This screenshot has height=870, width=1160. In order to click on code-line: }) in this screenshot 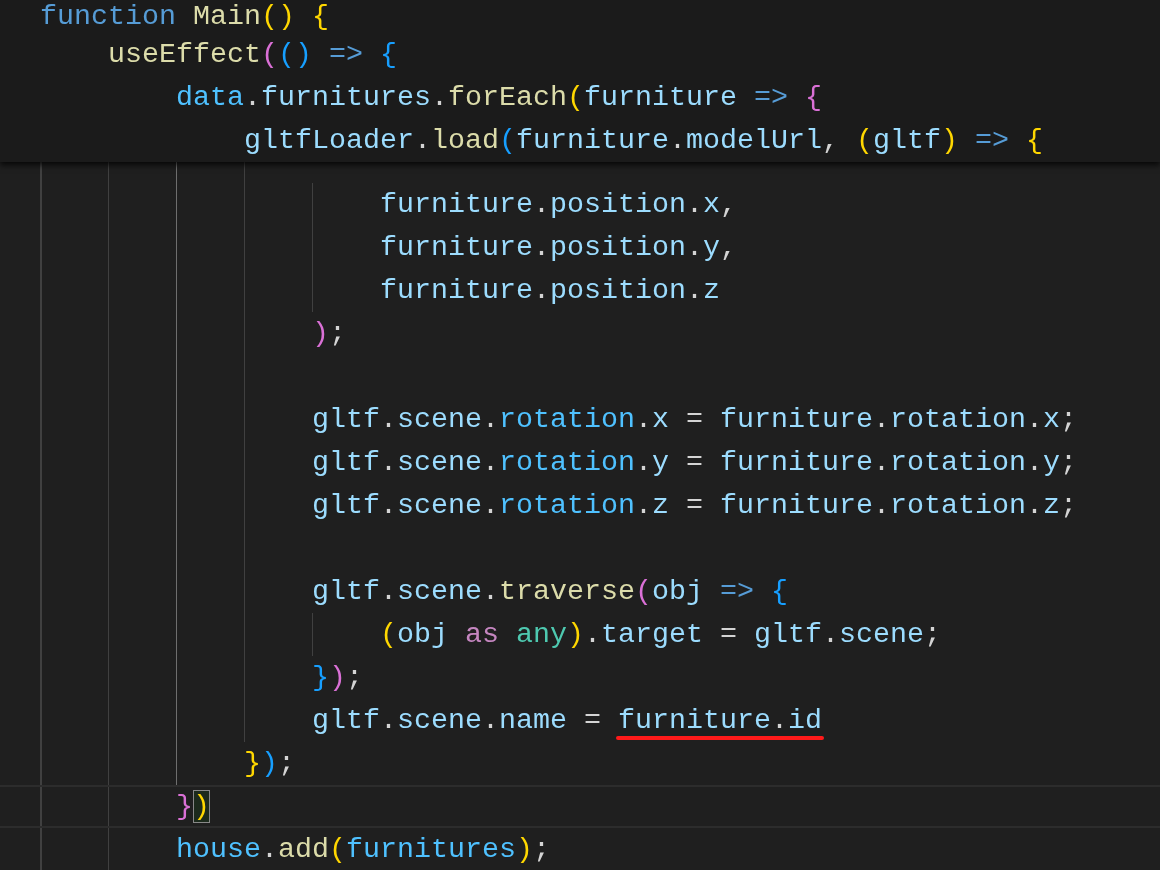, I will do `click(192, 807)`.